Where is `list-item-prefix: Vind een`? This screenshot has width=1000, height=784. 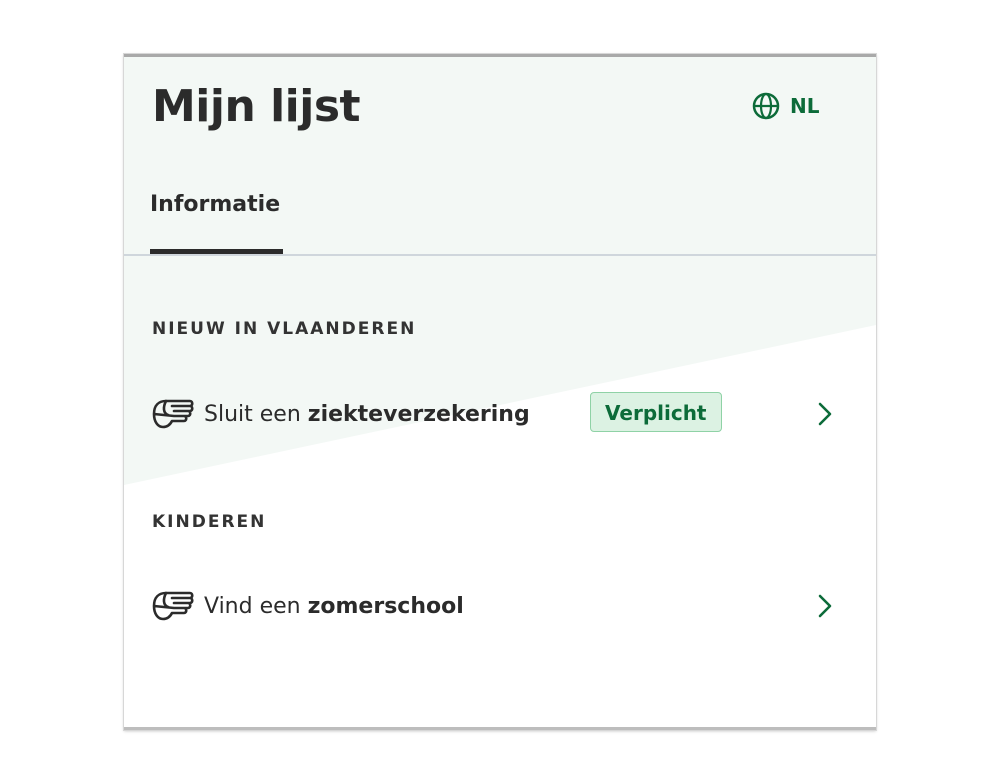 list-item-prefix: Vind een is located at coordinates (256, 606).